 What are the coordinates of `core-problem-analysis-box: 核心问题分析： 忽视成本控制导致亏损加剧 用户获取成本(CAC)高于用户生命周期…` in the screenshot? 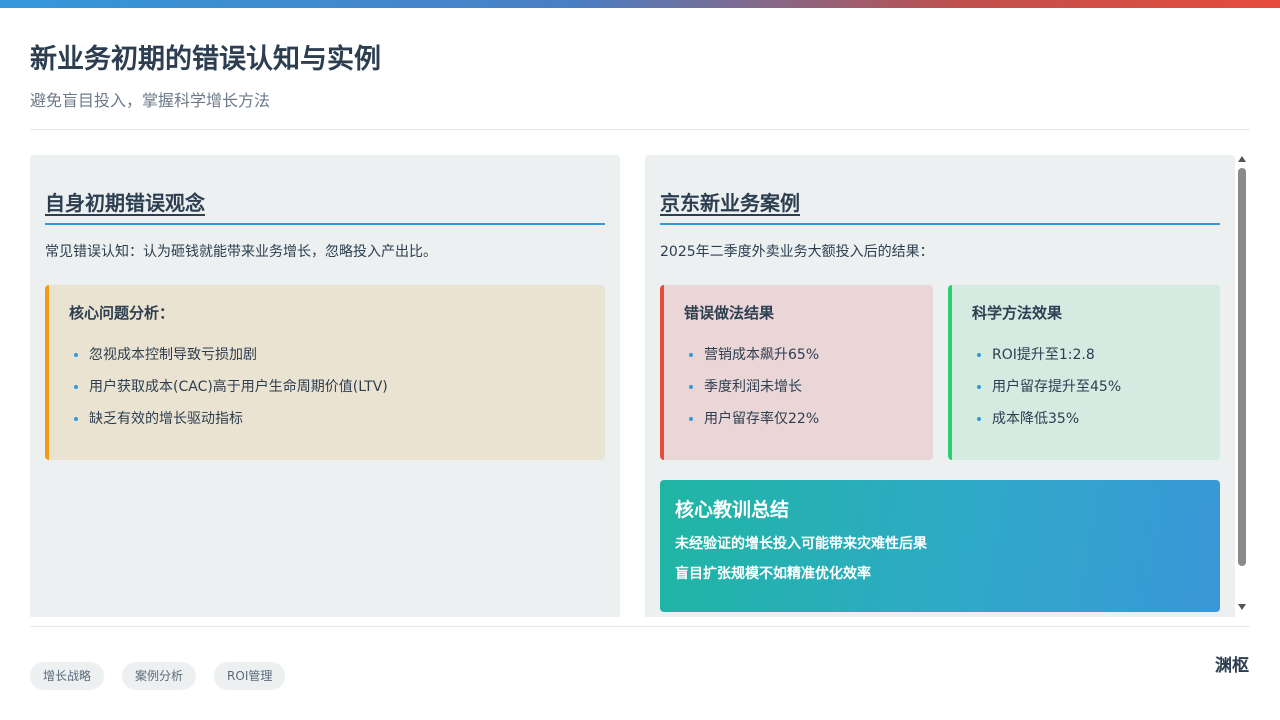 It's located at (325, 372).